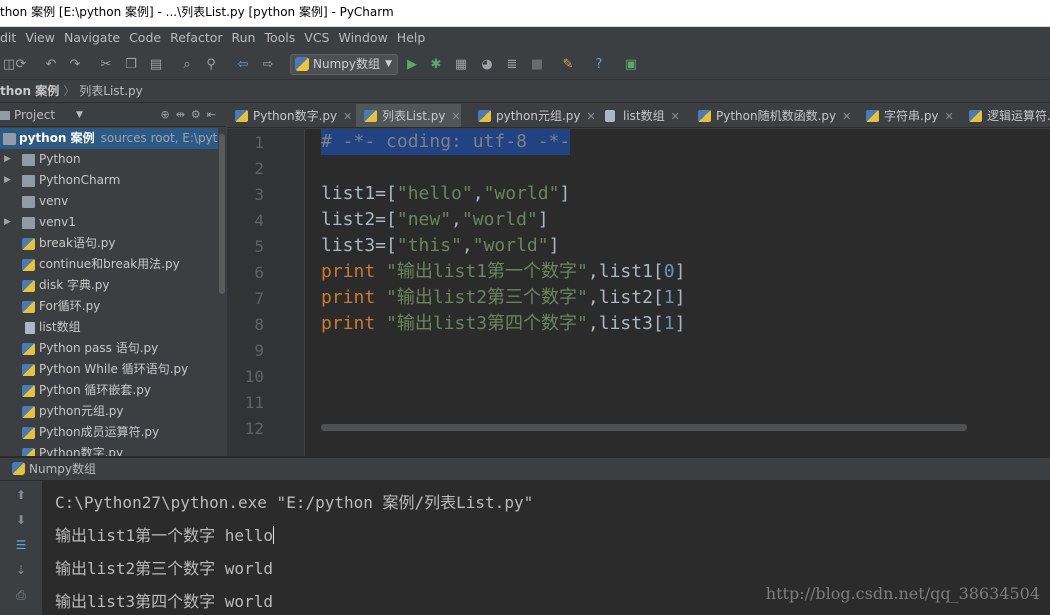  Describe the element at coordinates (75, 64) in the screenshot. I see `redo-icon: ↷` at that location.